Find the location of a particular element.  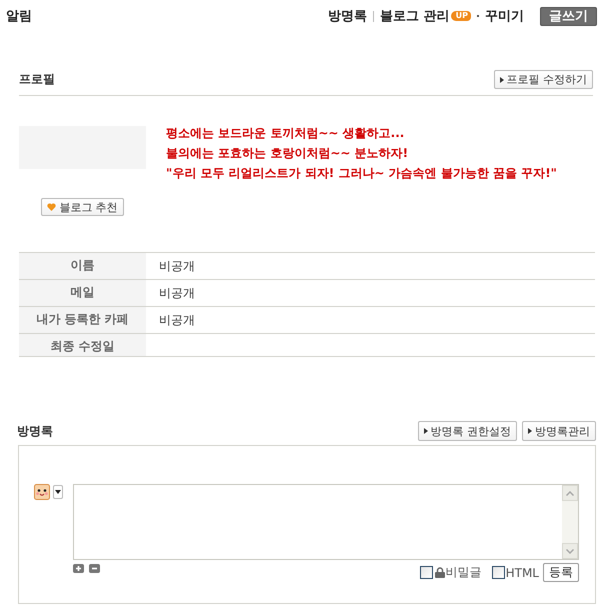

up-badge: UP is located at coordinates (460, 16).